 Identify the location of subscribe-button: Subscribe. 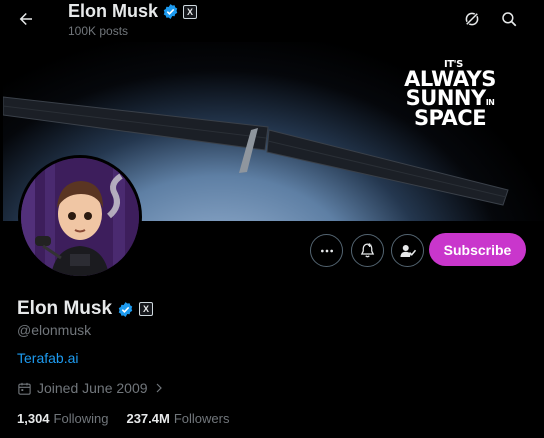
(477, 249).